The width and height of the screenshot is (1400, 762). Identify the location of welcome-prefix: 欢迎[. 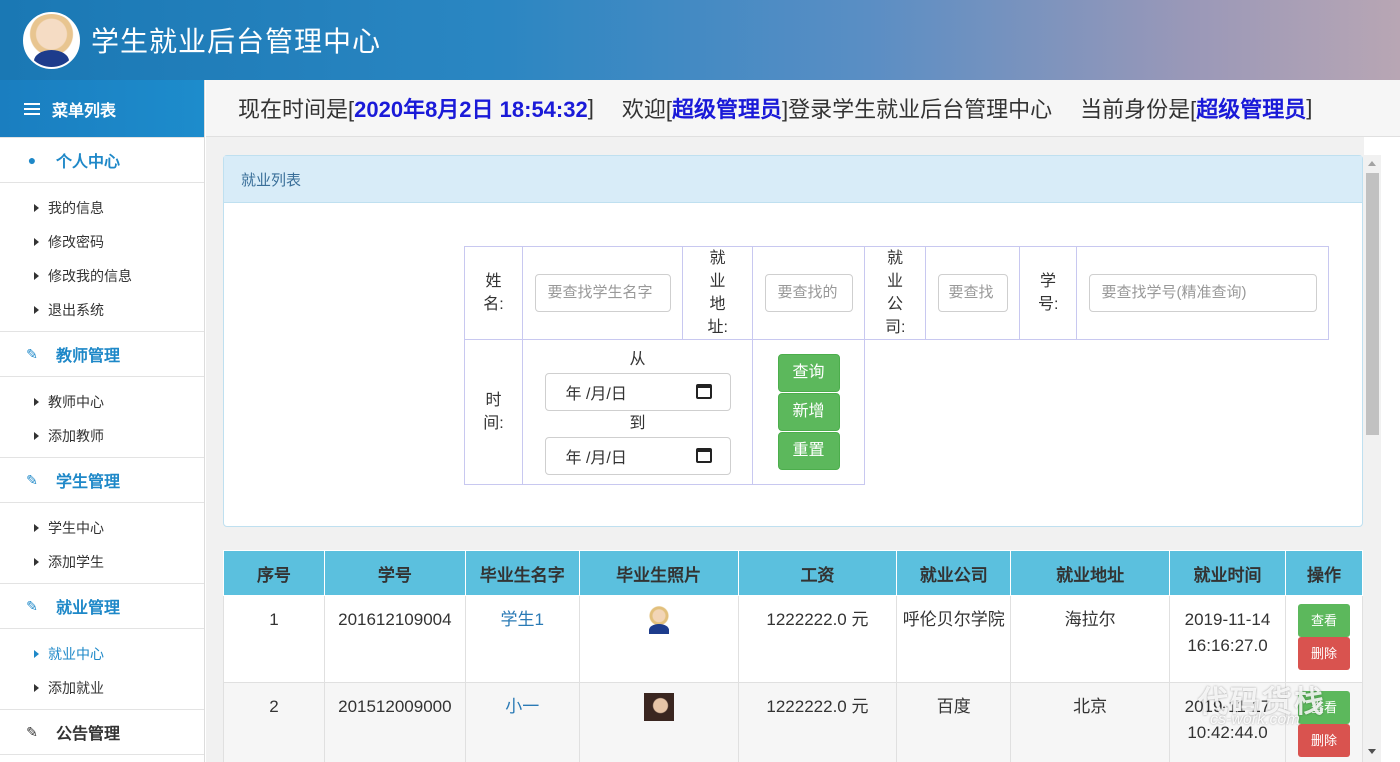
(646, 109).